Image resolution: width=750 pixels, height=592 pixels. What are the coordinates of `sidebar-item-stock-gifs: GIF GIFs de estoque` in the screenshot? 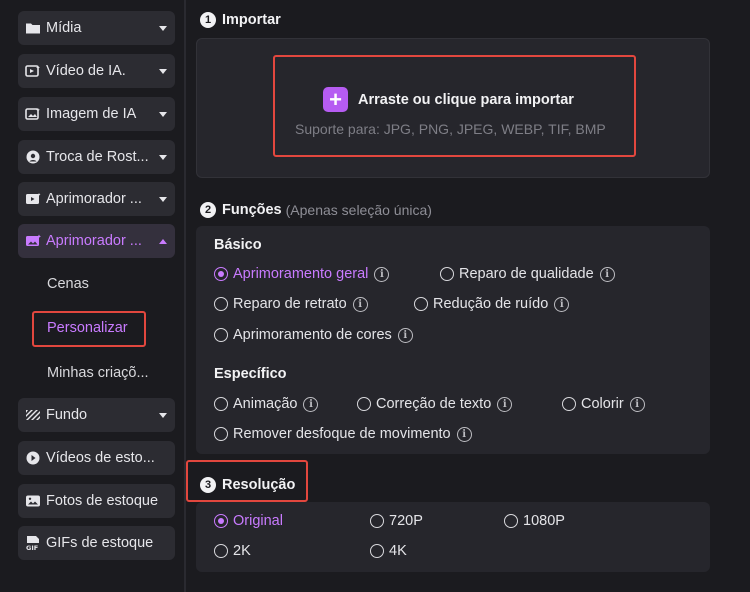 It's located at (96, 543).